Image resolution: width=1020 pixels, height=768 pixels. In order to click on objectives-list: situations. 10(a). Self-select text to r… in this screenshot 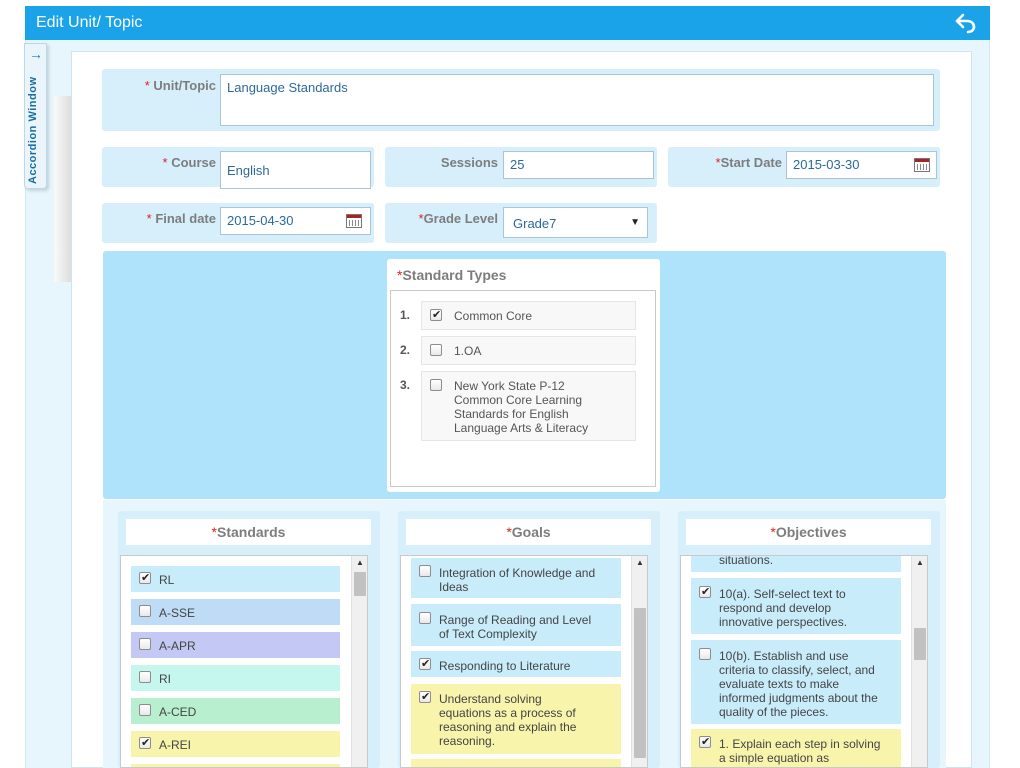, I will do `click(804, 661)`.